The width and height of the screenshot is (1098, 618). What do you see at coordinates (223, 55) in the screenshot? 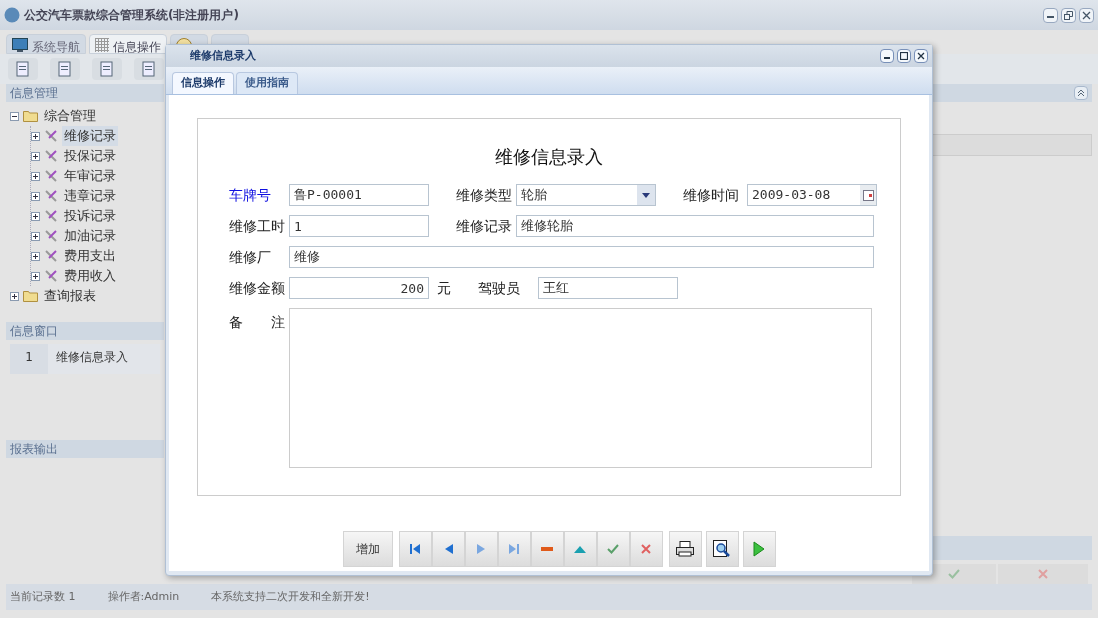
I see `dialog-title: 维修信息录入` at bounding box center [223, 55].